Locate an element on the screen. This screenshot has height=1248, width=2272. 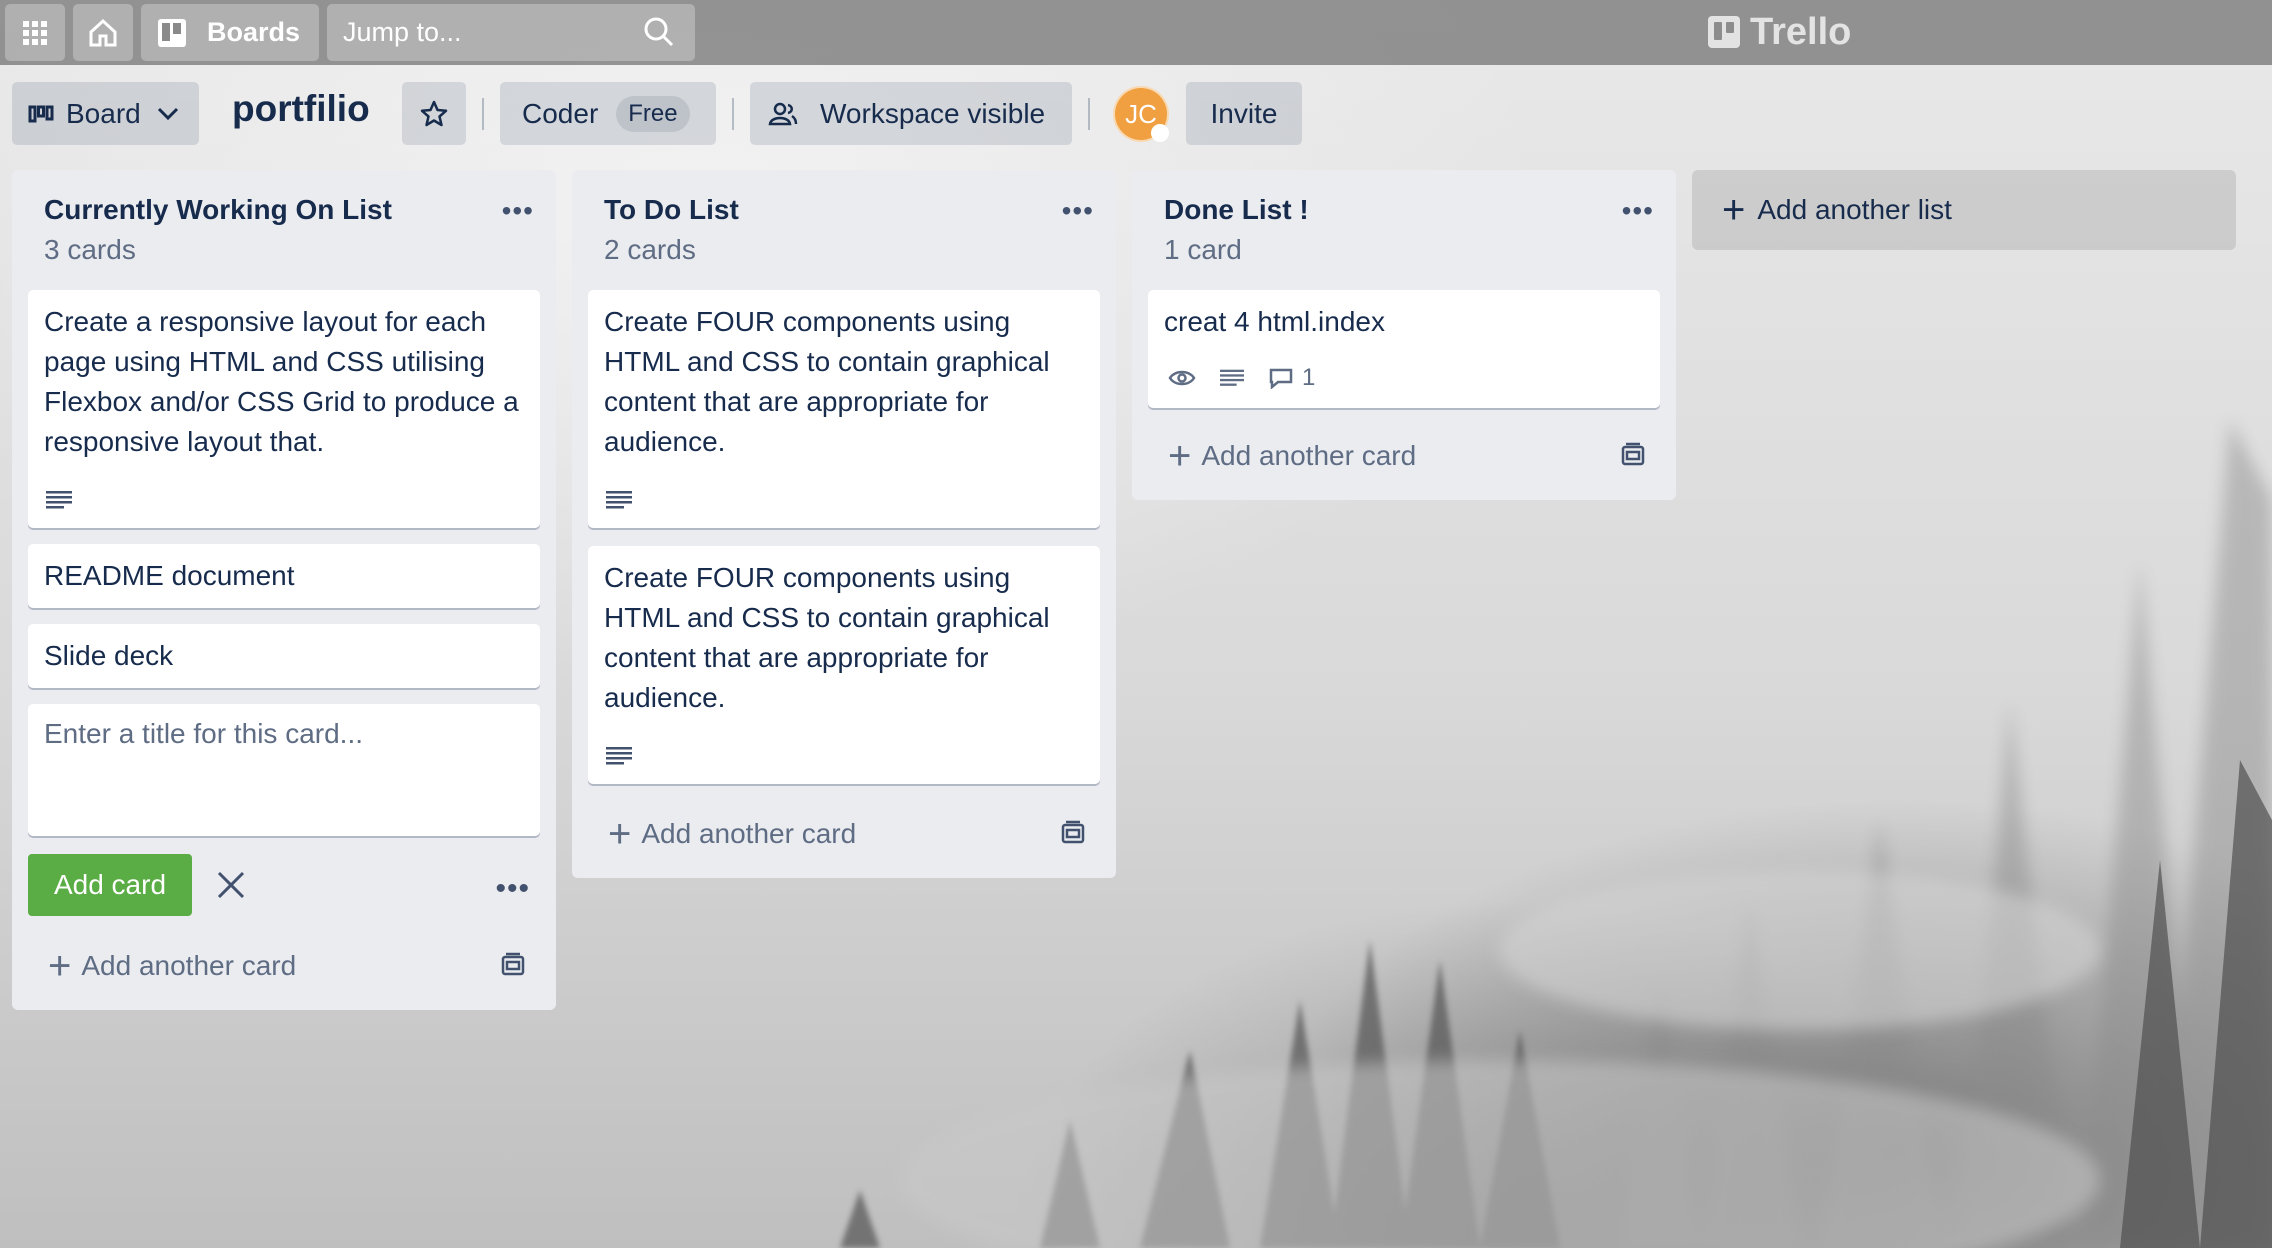
card-composer is located at coordinates (284, 770).